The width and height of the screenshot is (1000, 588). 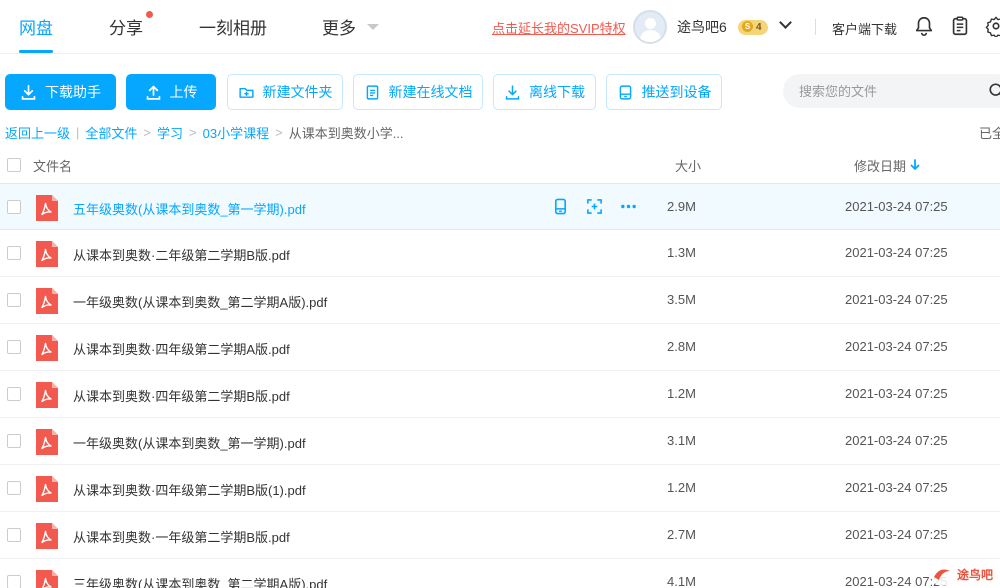 I want to click on more-options-icon, so click(x=628, y=206).